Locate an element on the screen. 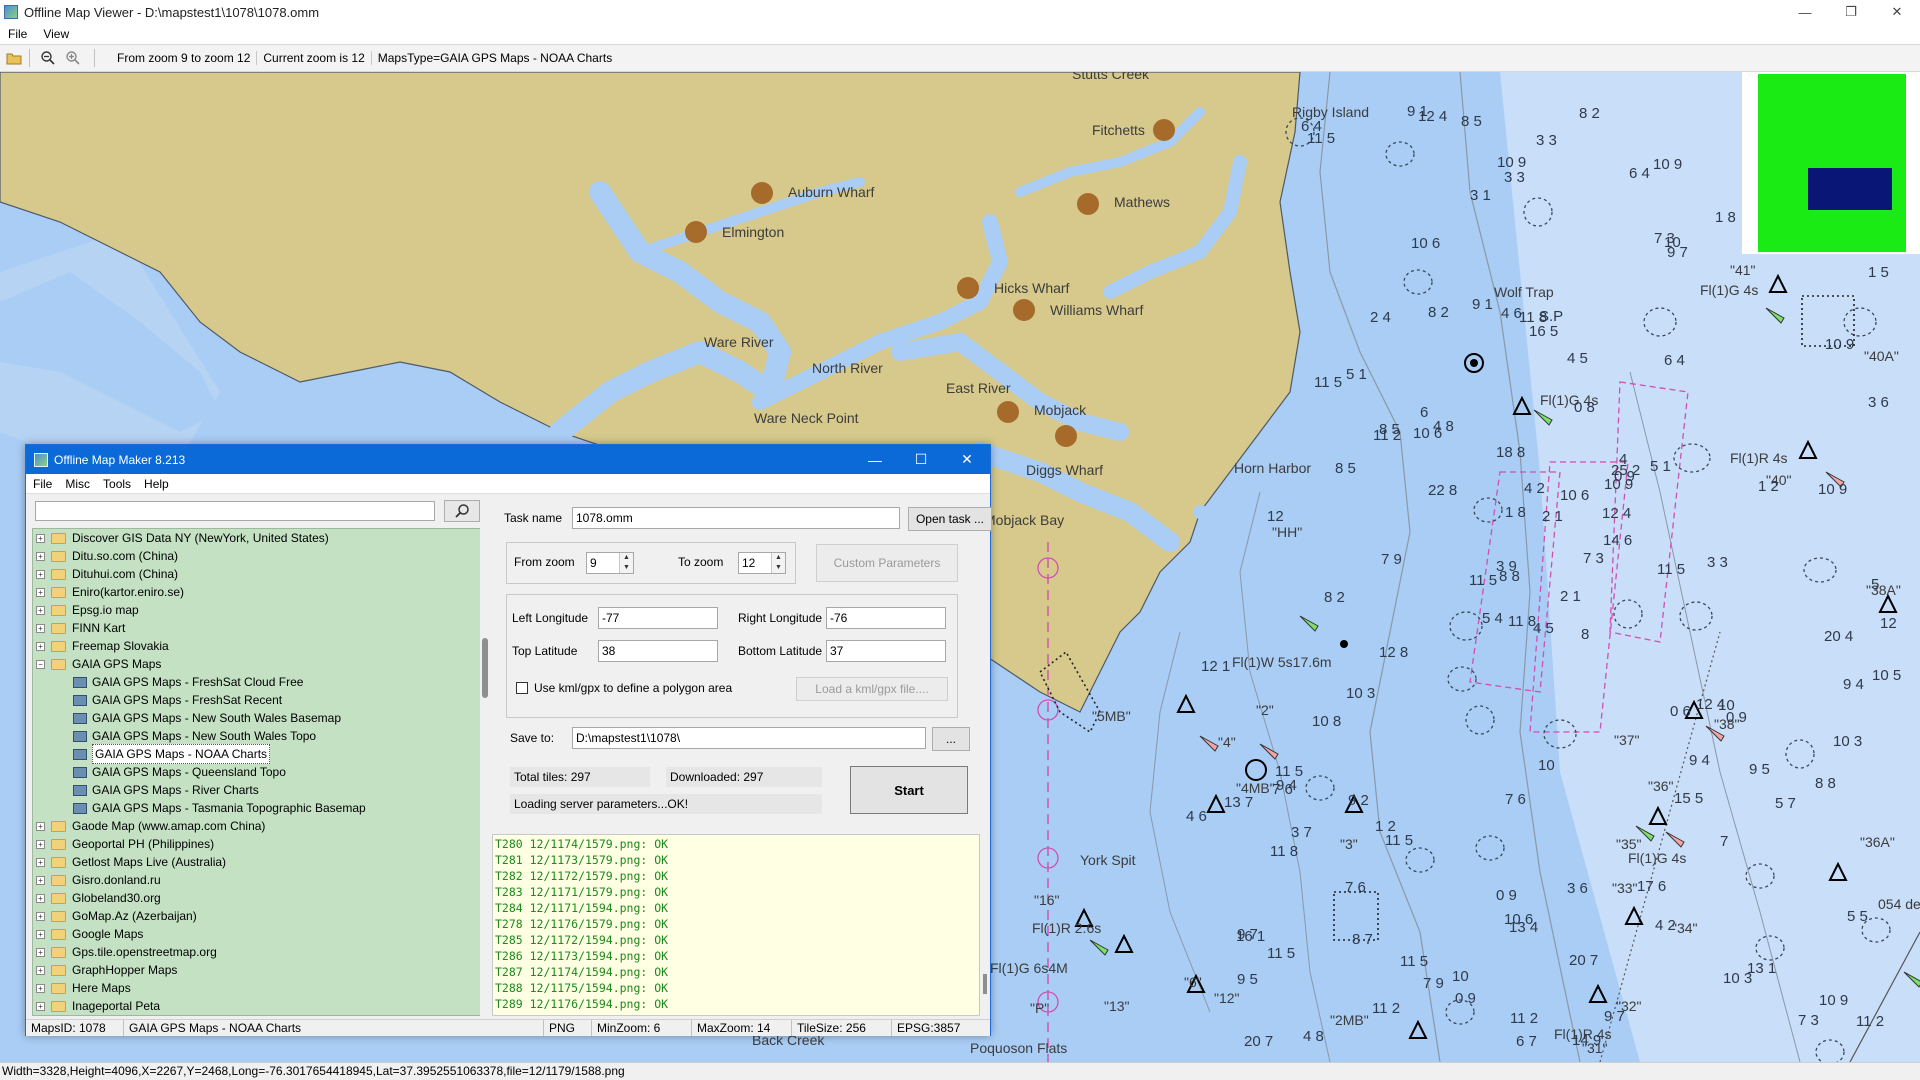 The height and width of the screenshot is (1080, 1920). tree-scrollbar is located at coordinates (485, 772).